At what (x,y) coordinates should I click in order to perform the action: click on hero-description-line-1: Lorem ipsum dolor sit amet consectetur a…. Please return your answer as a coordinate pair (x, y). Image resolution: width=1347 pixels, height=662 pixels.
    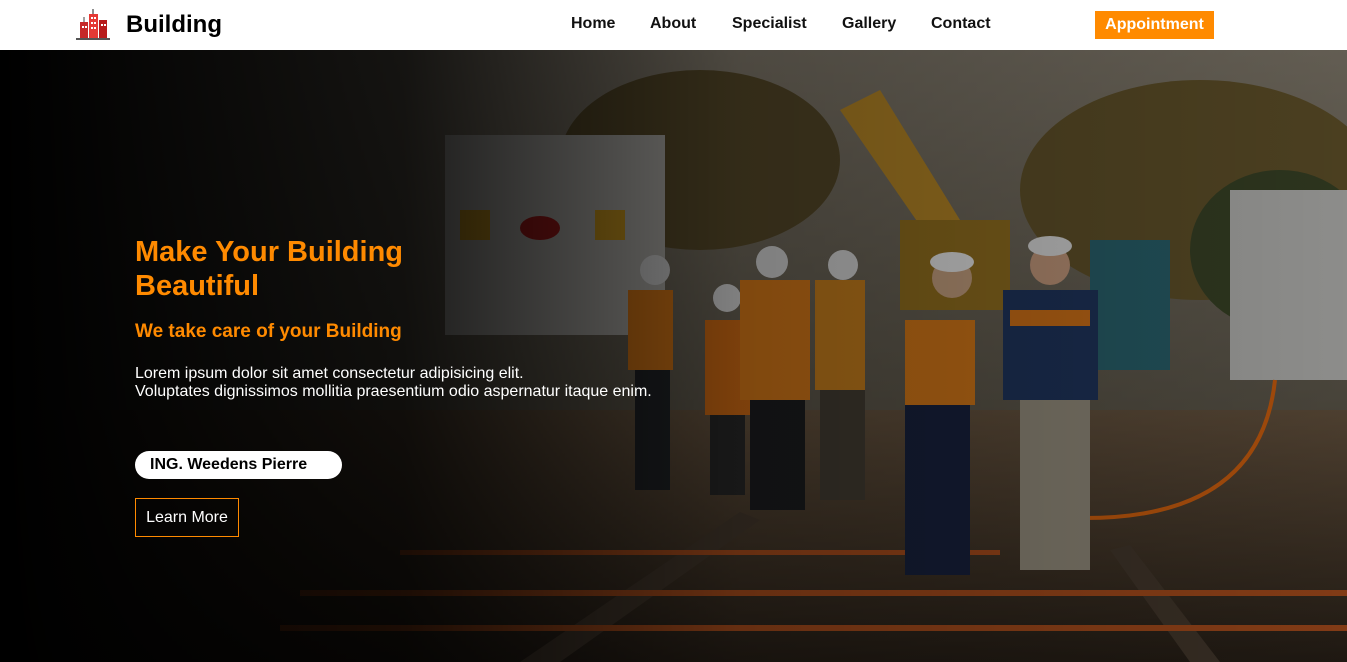
    Looking at the image, I should click on (329, 373).